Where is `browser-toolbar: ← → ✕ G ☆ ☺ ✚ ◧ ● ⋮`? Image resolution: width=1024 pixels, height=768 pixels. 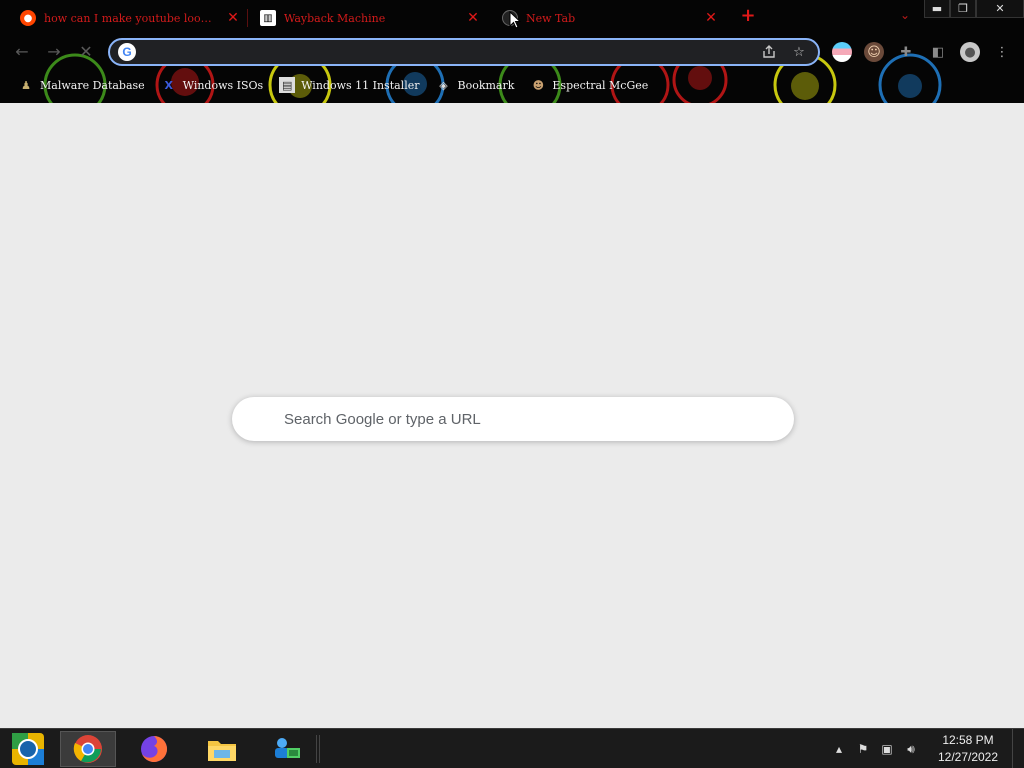 browser-toolbar: ← → ✕ G ☆ ☺ ✚ ◧ ● ⋮ is located at coordinates (512, 52).